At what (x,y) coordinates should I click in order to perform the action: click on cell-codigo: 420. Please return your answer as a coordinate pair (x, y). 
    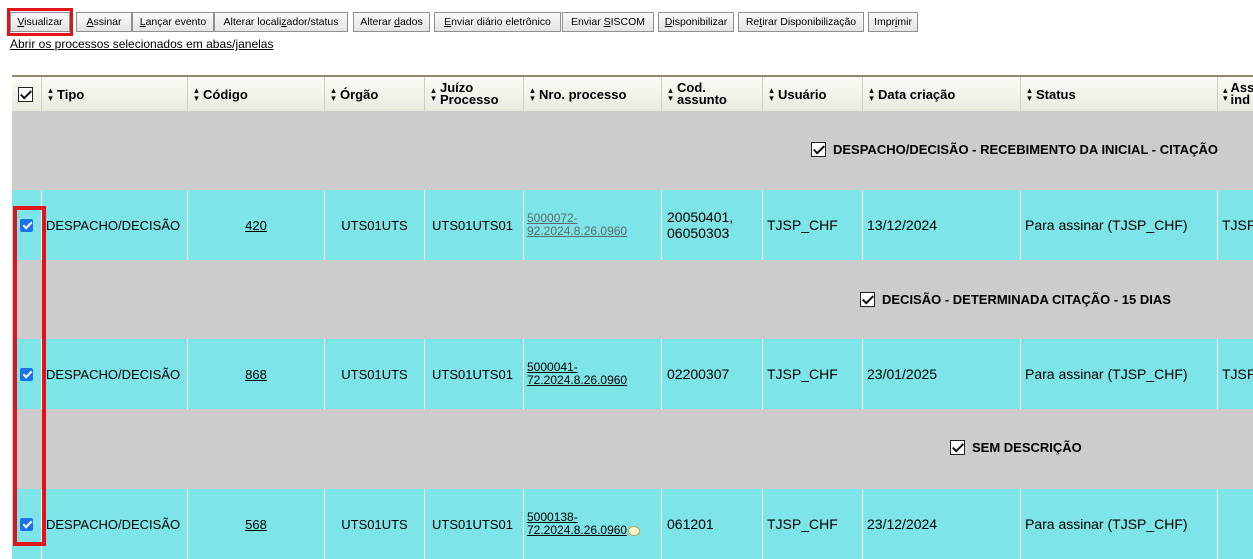
    Looking at the image, I should click on (256, 225).